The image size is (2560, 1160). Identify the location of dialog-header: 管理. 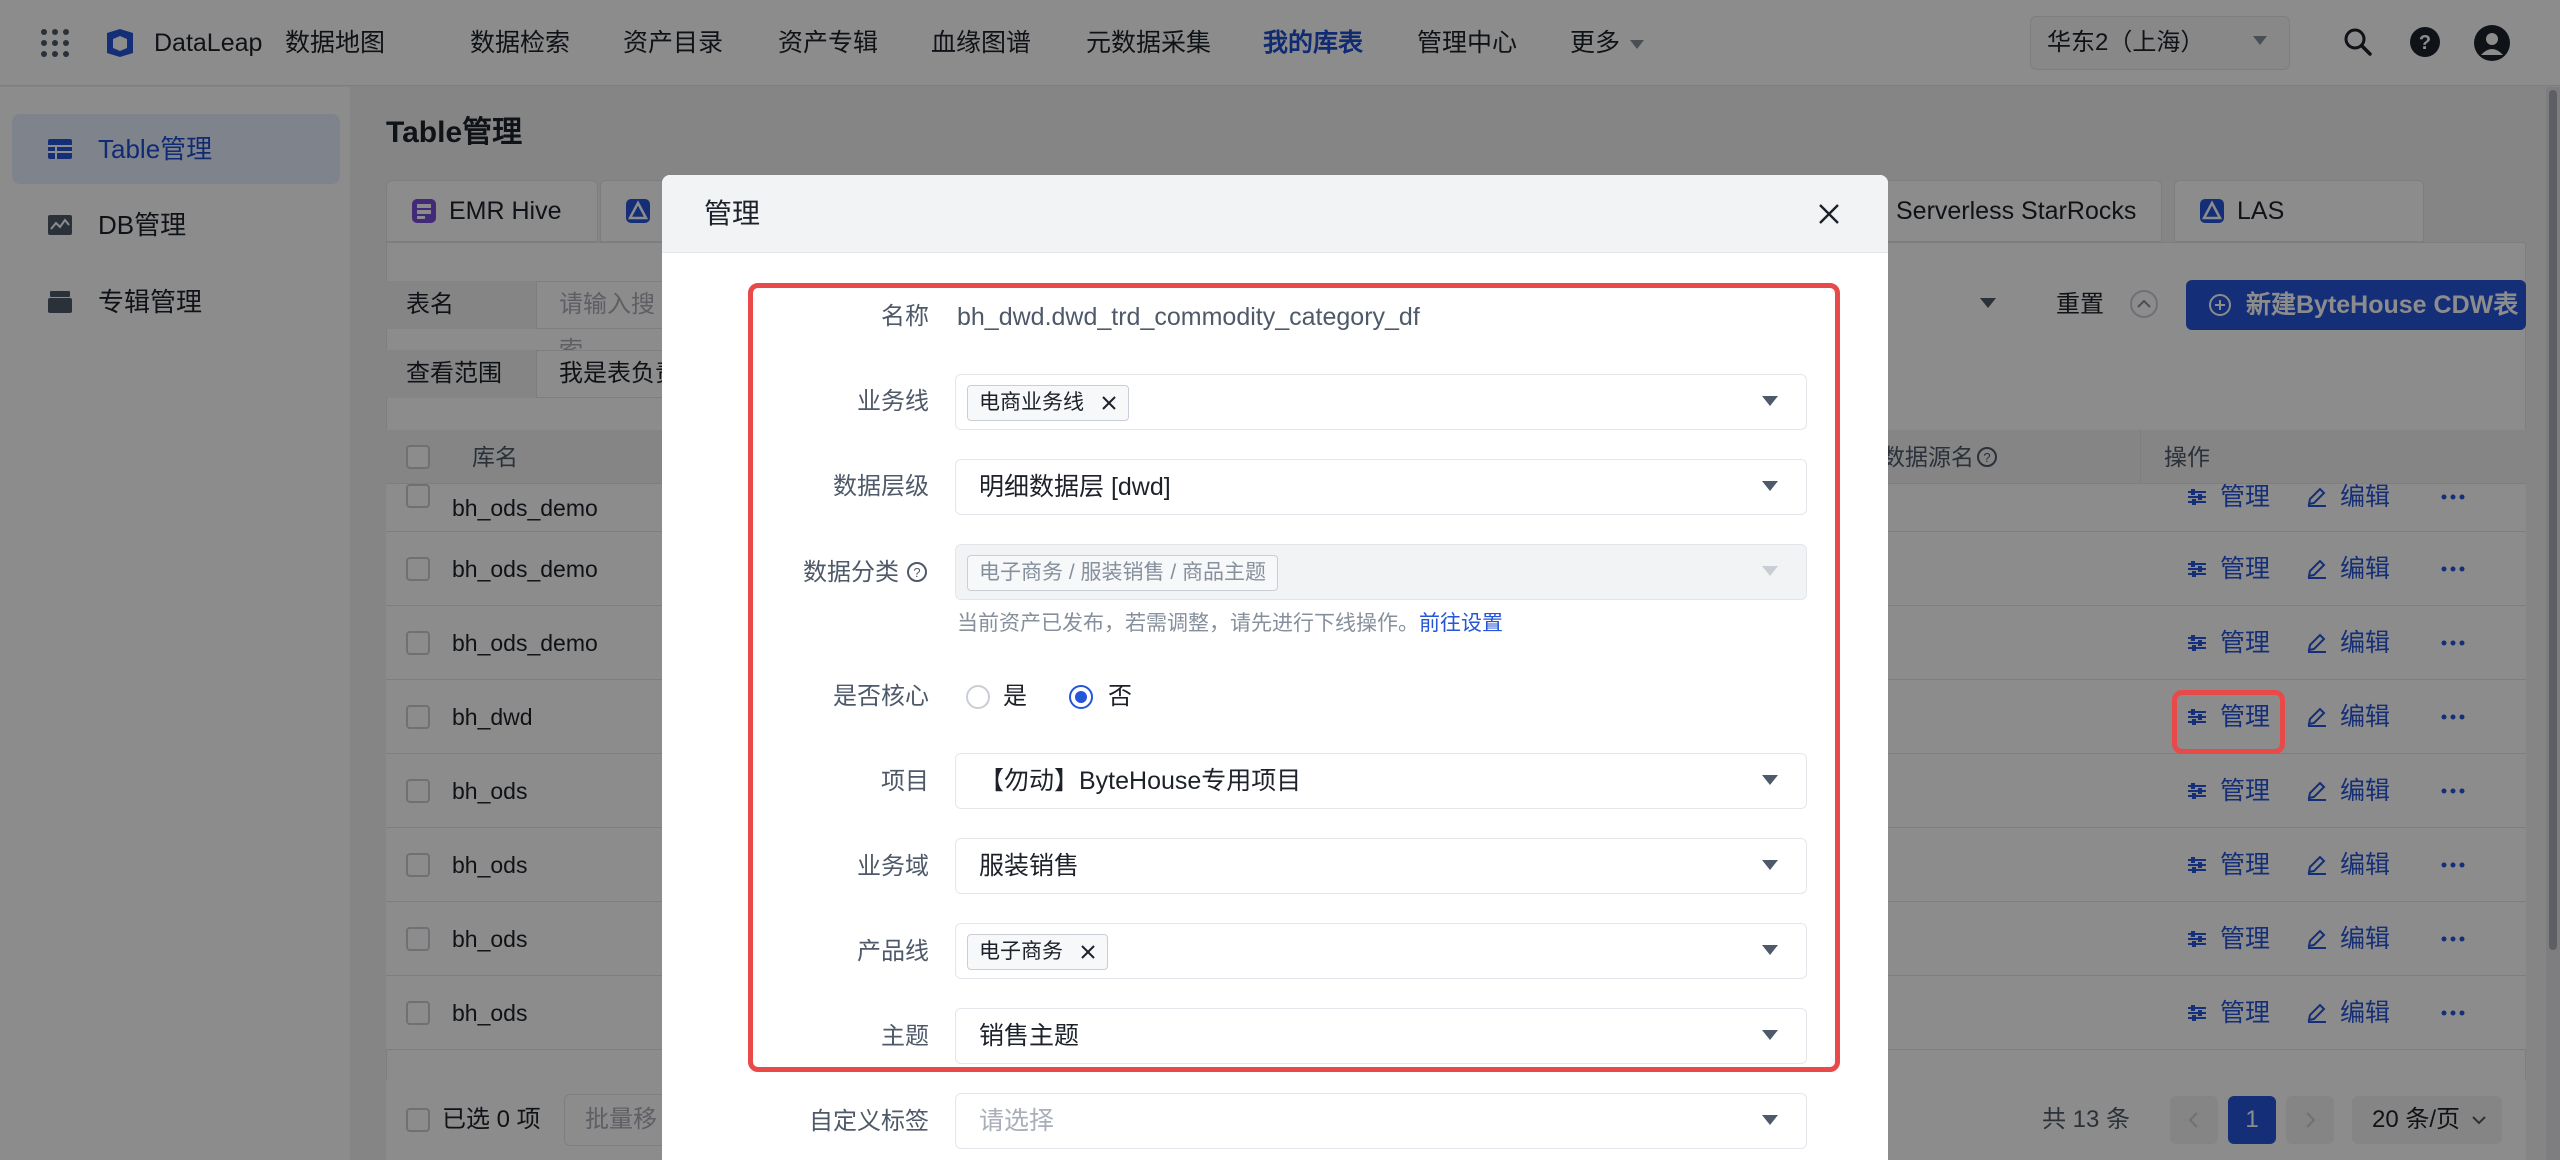
(1275, 214).